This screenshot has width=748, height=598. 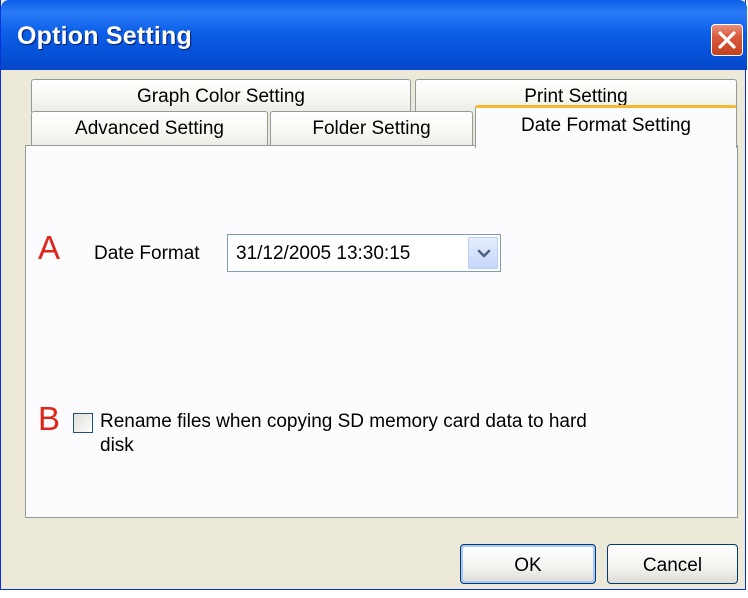 I want to click on cancel-button: Cancel, so click(x=672, y=564).